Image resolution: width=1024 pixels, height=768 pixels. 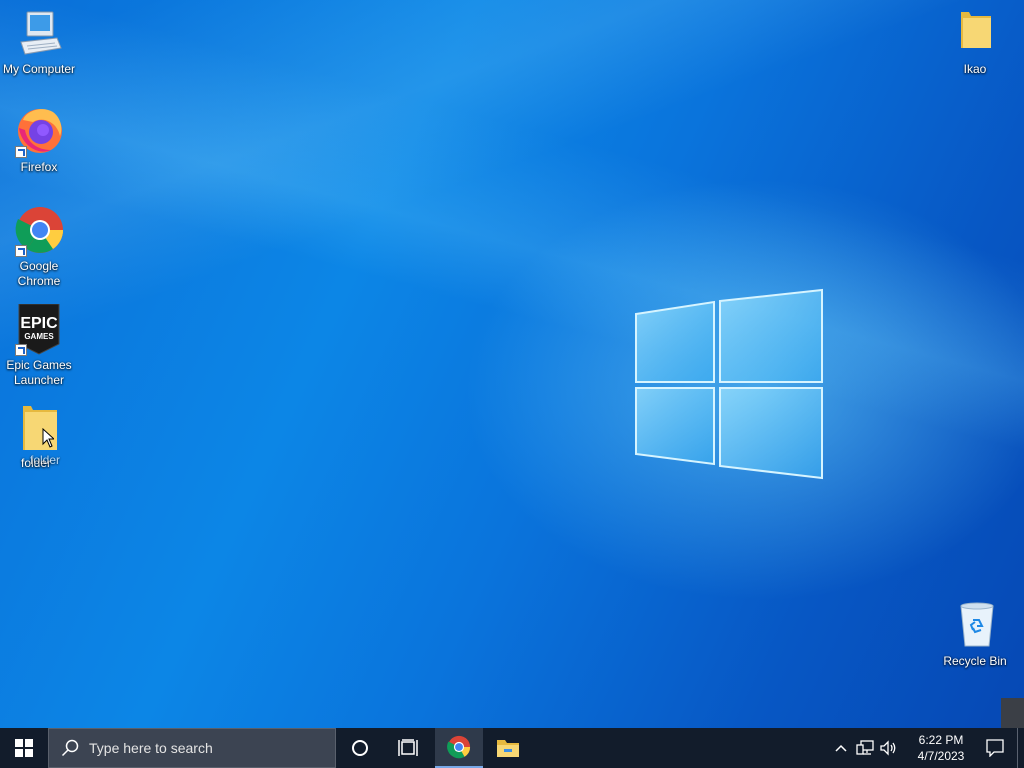 What do you see at coordinates (48, 438) in the screenshot?
I see `mouse-cursor-icon` at bounding box center [48, 438].